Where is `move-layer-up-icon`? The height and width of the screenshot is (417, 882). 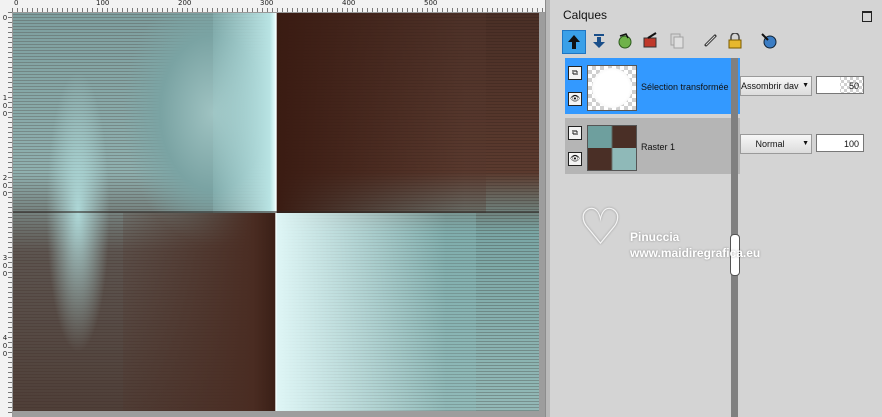 move-layer-up-icon is located at coordinates (574, 42).